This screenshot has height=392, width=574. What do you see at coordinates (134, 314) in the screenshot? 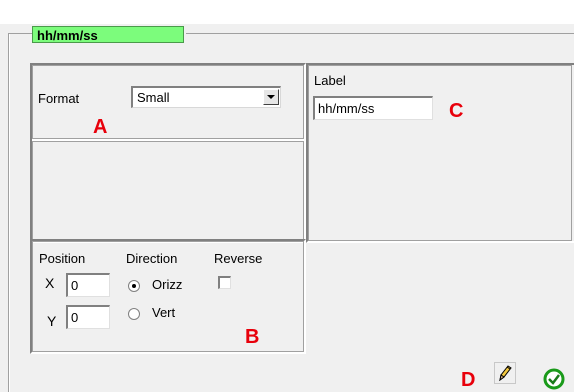
I see `radio-vertical` at bounding box center [134, 314].